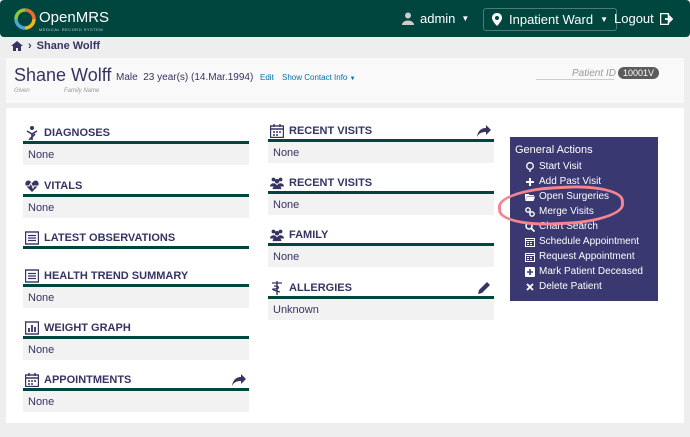 Image resolution: width=690 pixels, height=437 pixels. I want to click on given-name-label: Given, so click(22, 91).